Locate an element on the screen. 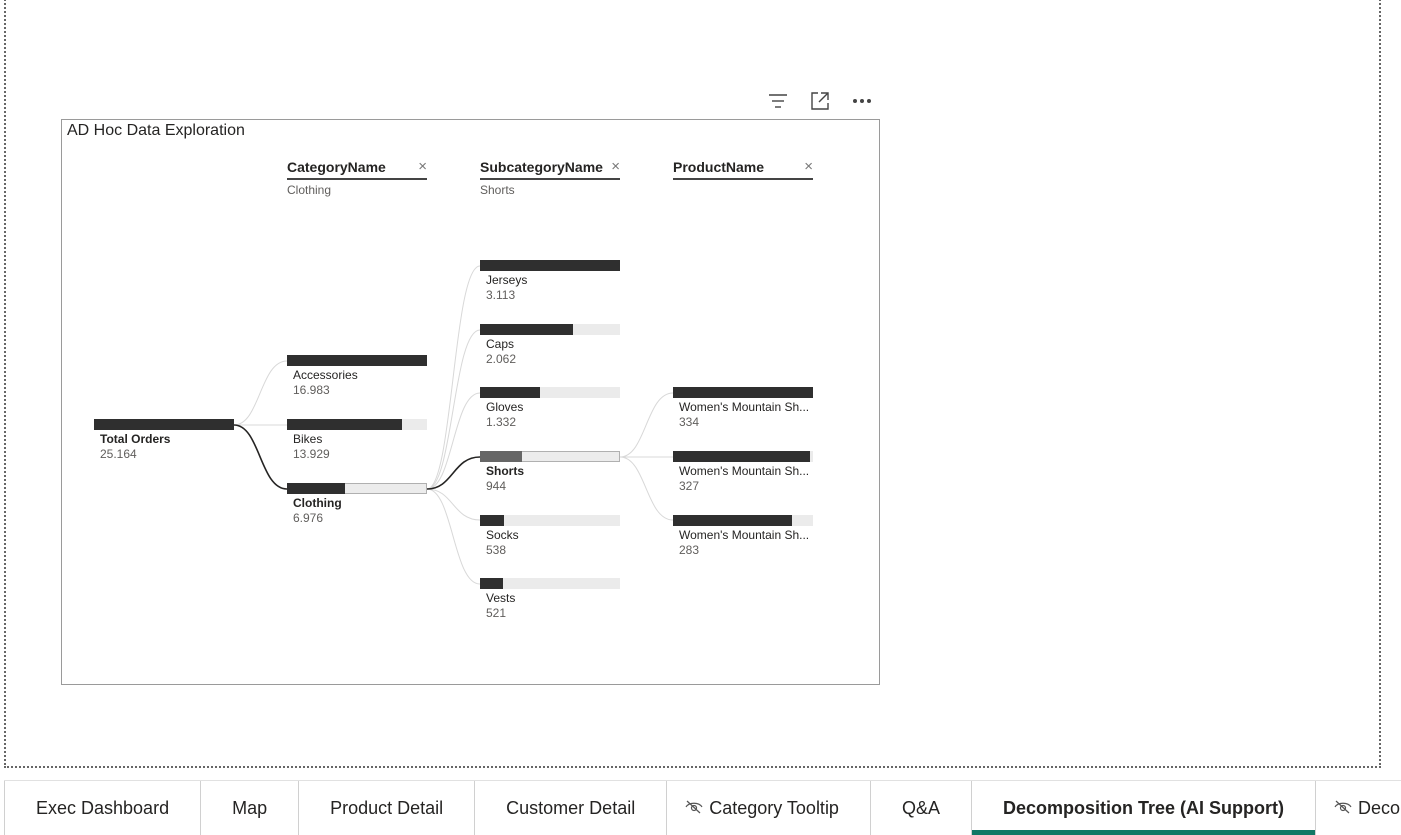 The height and width of the screenshot is (835, 1401). tab-decompos: Decompos is located at coordinates (1358, 808).